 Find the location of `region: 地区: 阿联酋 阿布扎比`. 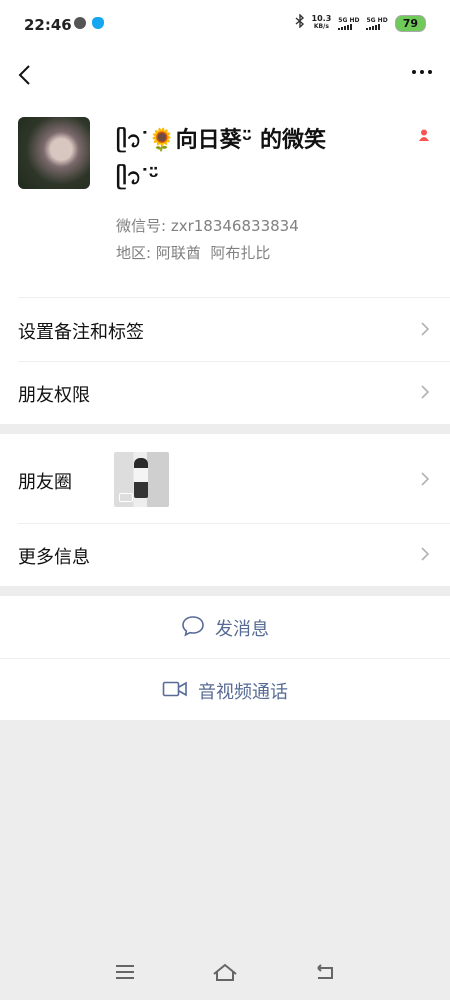

region: 地区: 阿联酋 阿布扎比 is located at coordinates (193, 252).